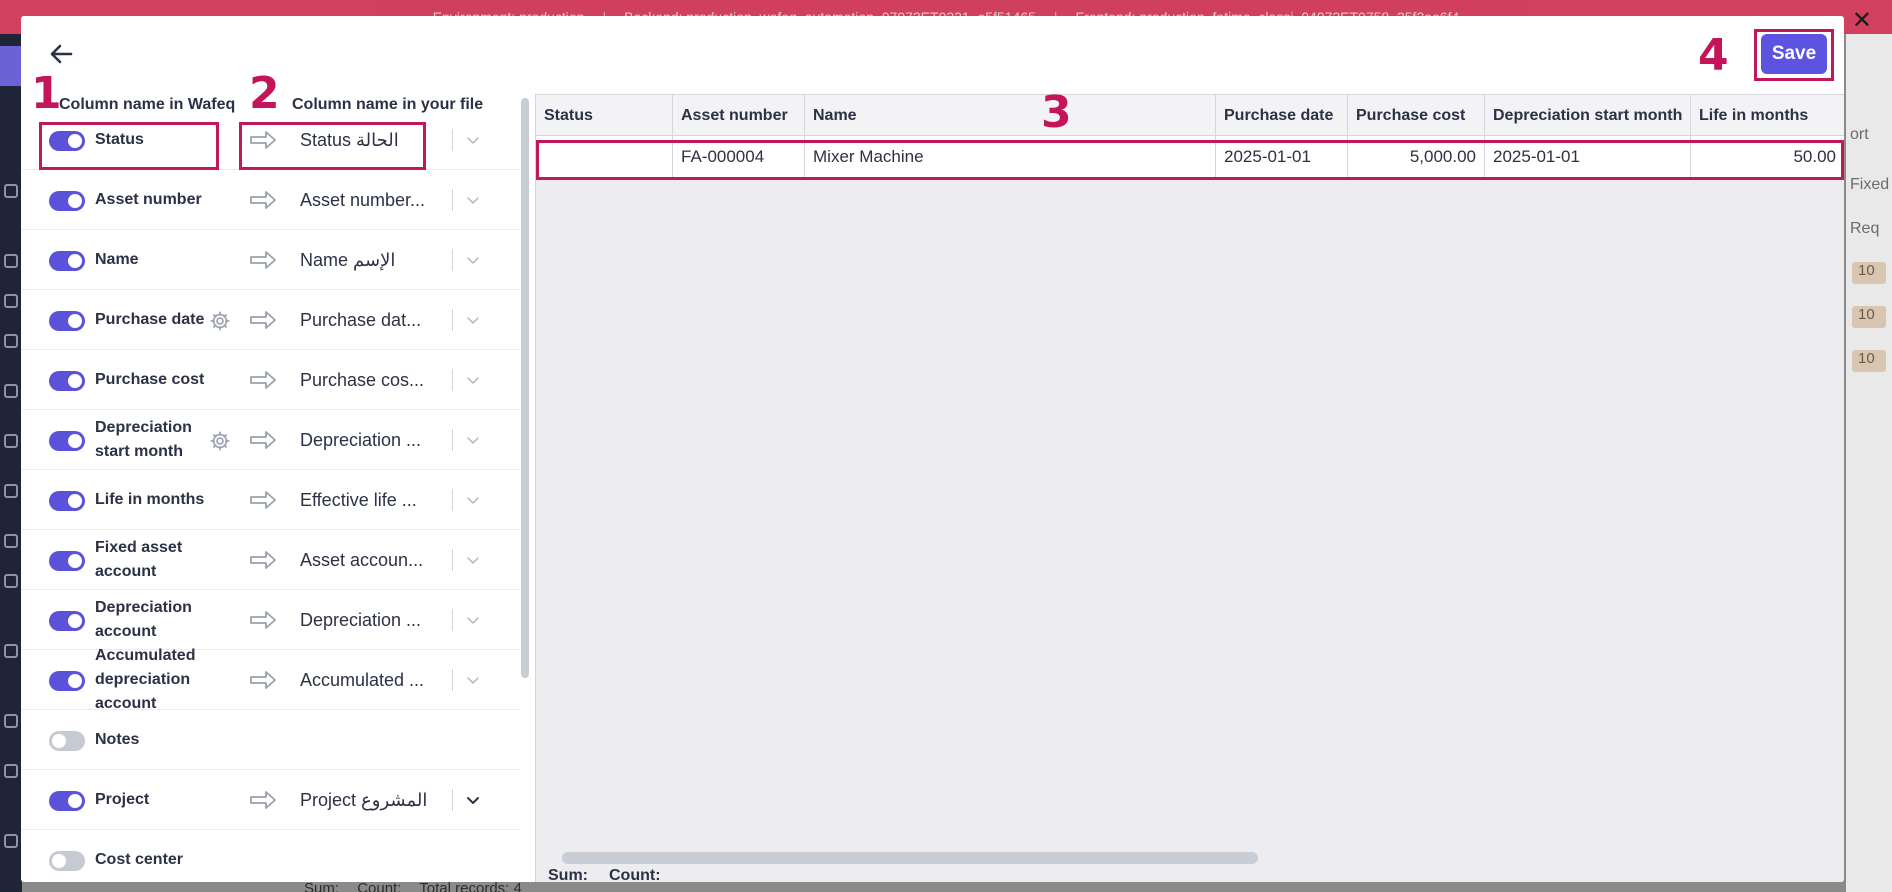  What do you see at coordinates (368, 800) in the screenshot?
I see `file-column-select: Project المشروع` at bounding box center [368, 800].